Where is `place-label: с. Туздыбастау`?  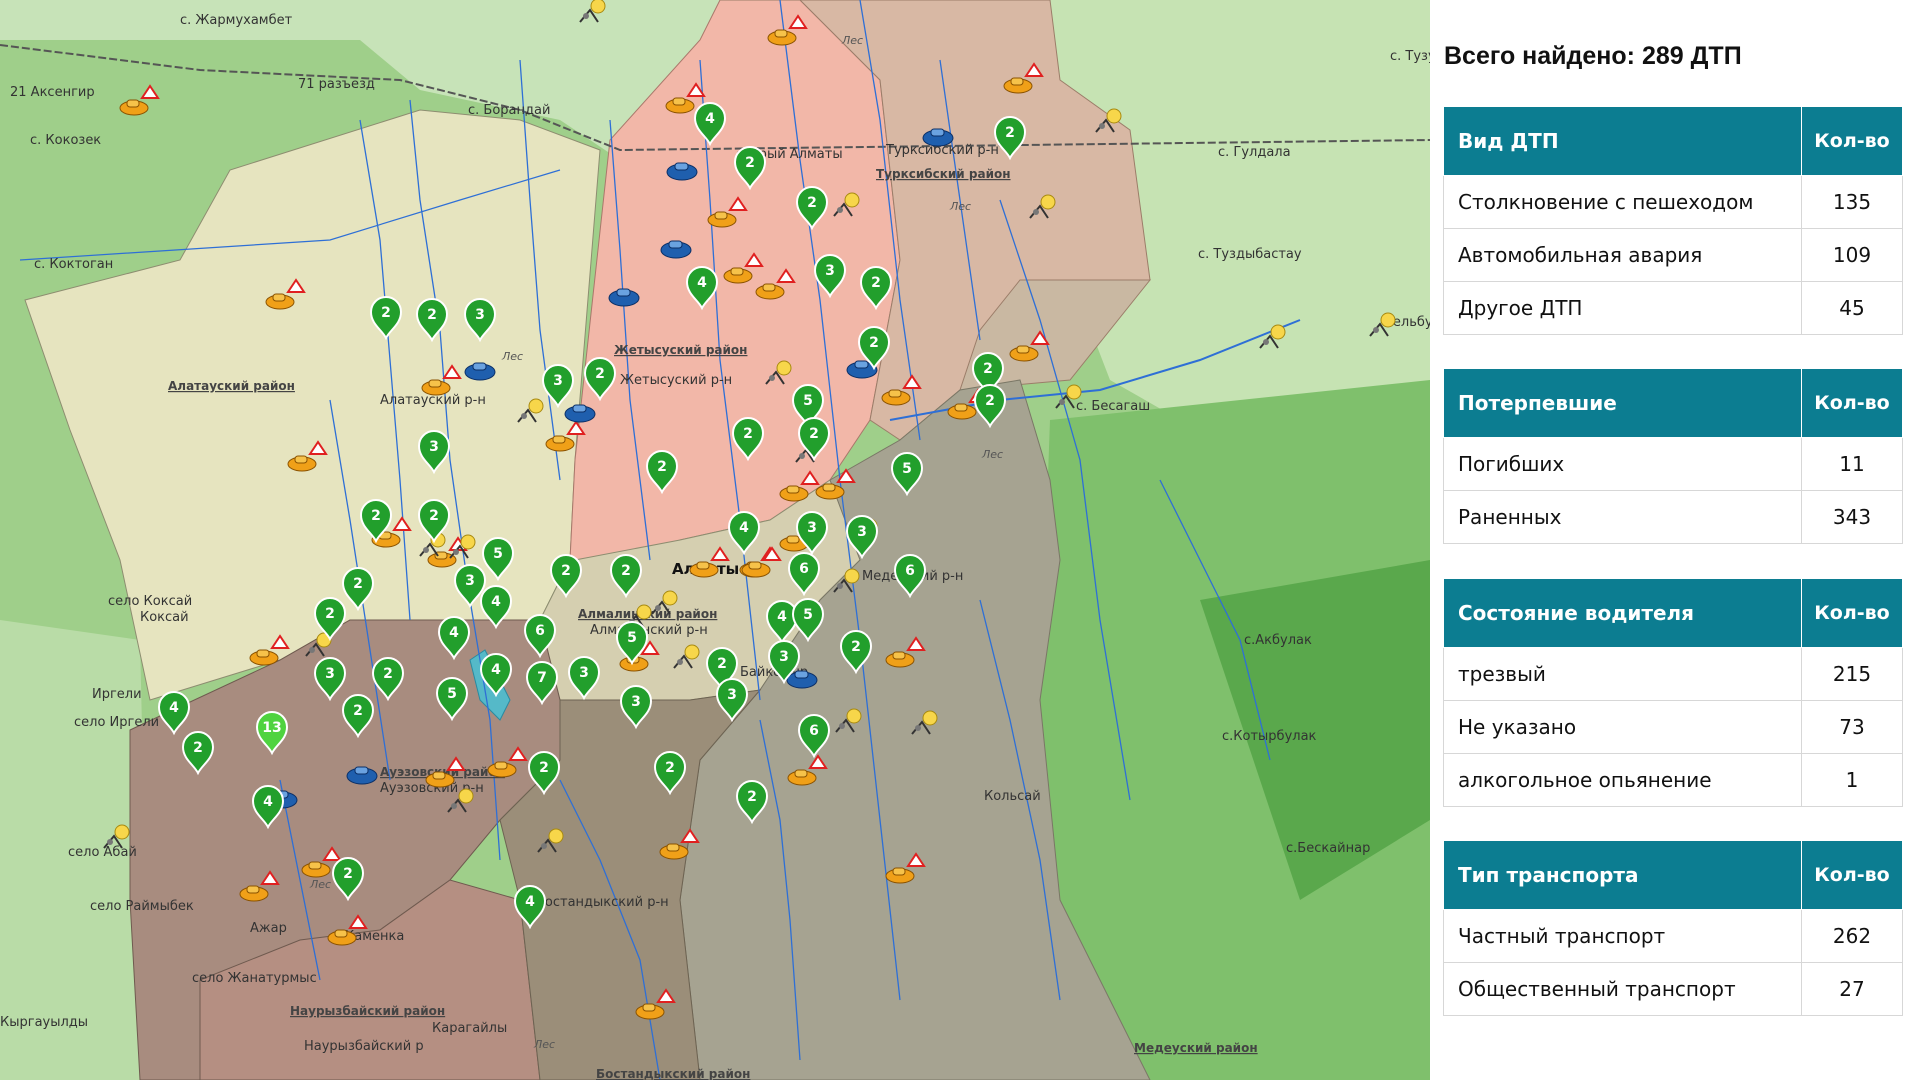
place-label: с. Туздыбастау is located at coordinates (1250, 254).